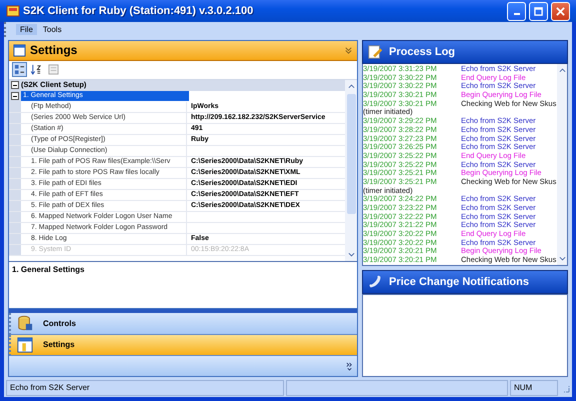 The height and width of the screenshot is (401, 576). I want to click on database-icon, so click(25, 323).